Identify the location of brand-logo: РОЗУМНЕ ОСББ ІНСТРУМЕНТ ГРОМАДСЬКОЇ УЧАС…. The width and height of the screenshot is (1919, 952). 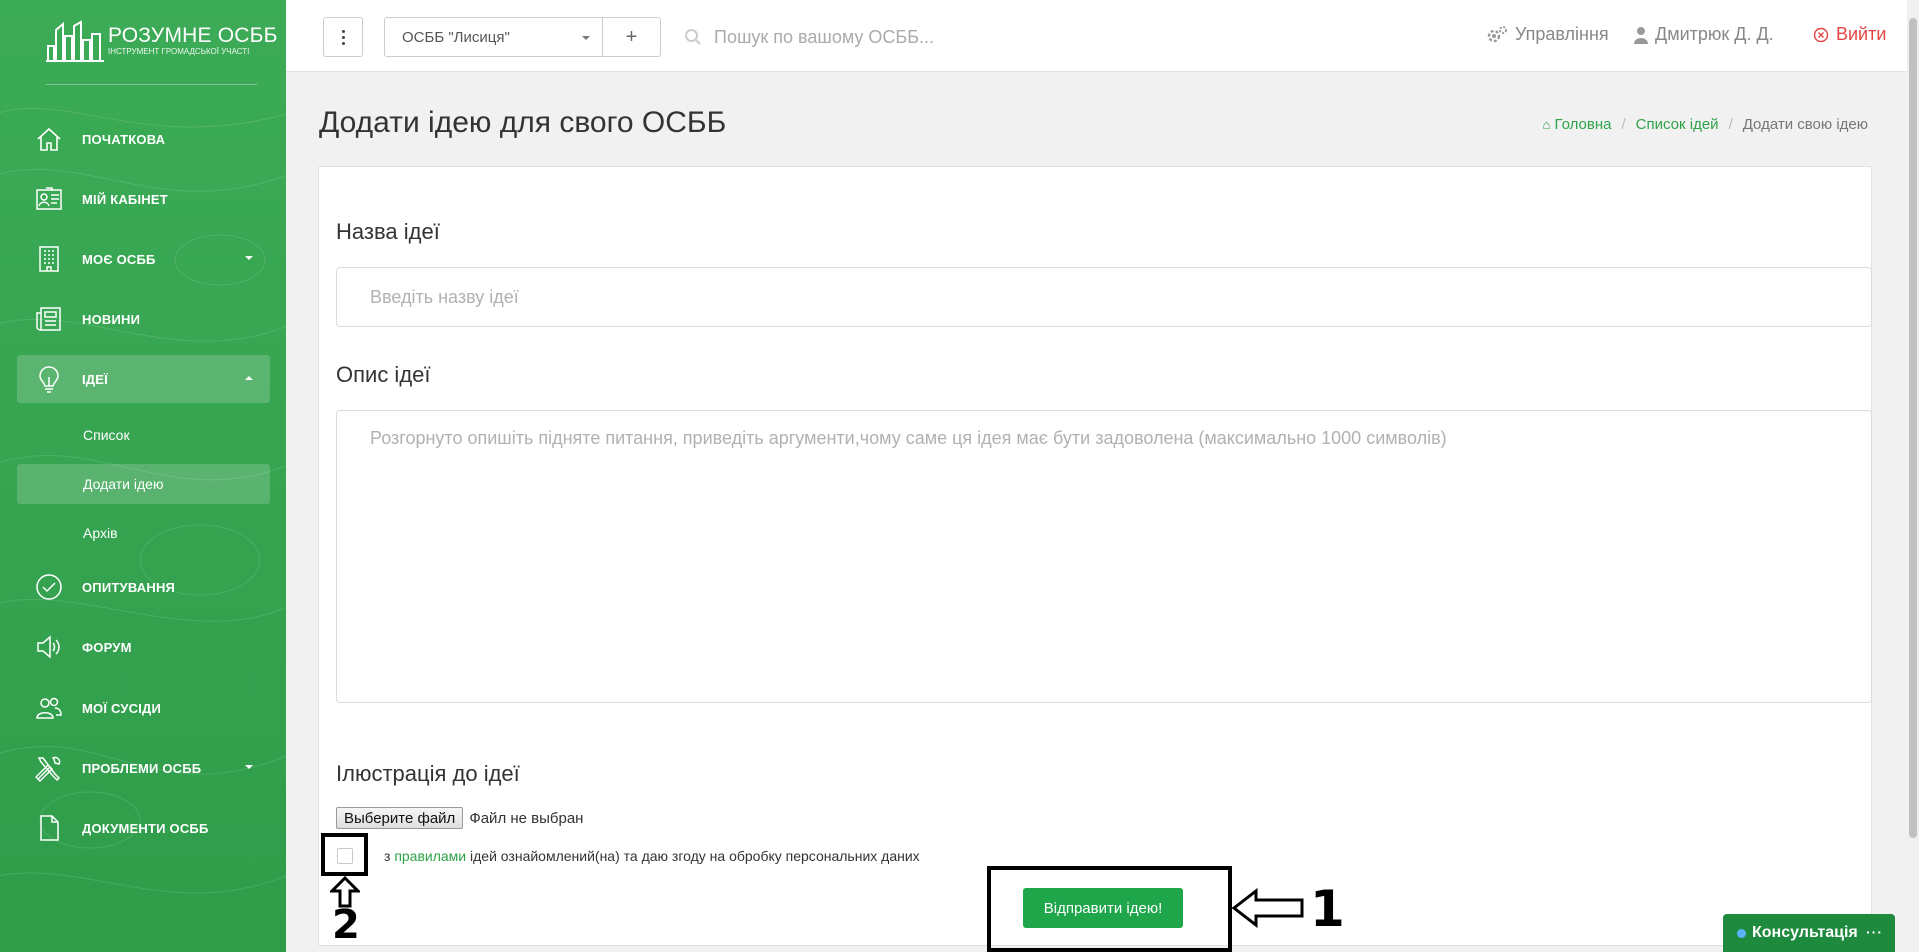
(162, 41).